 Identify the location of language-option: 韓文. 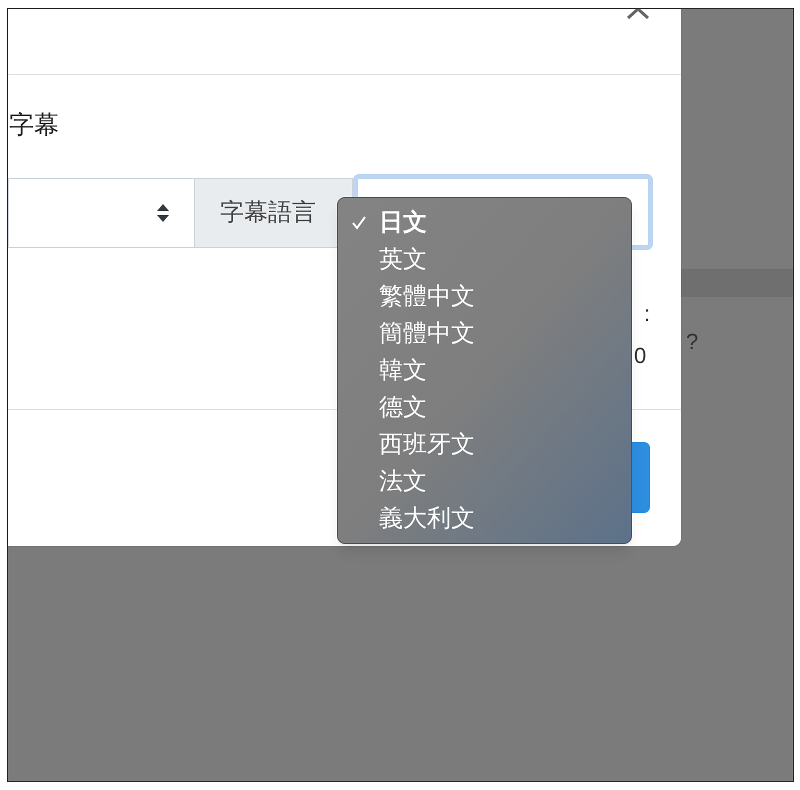
(484, 370).